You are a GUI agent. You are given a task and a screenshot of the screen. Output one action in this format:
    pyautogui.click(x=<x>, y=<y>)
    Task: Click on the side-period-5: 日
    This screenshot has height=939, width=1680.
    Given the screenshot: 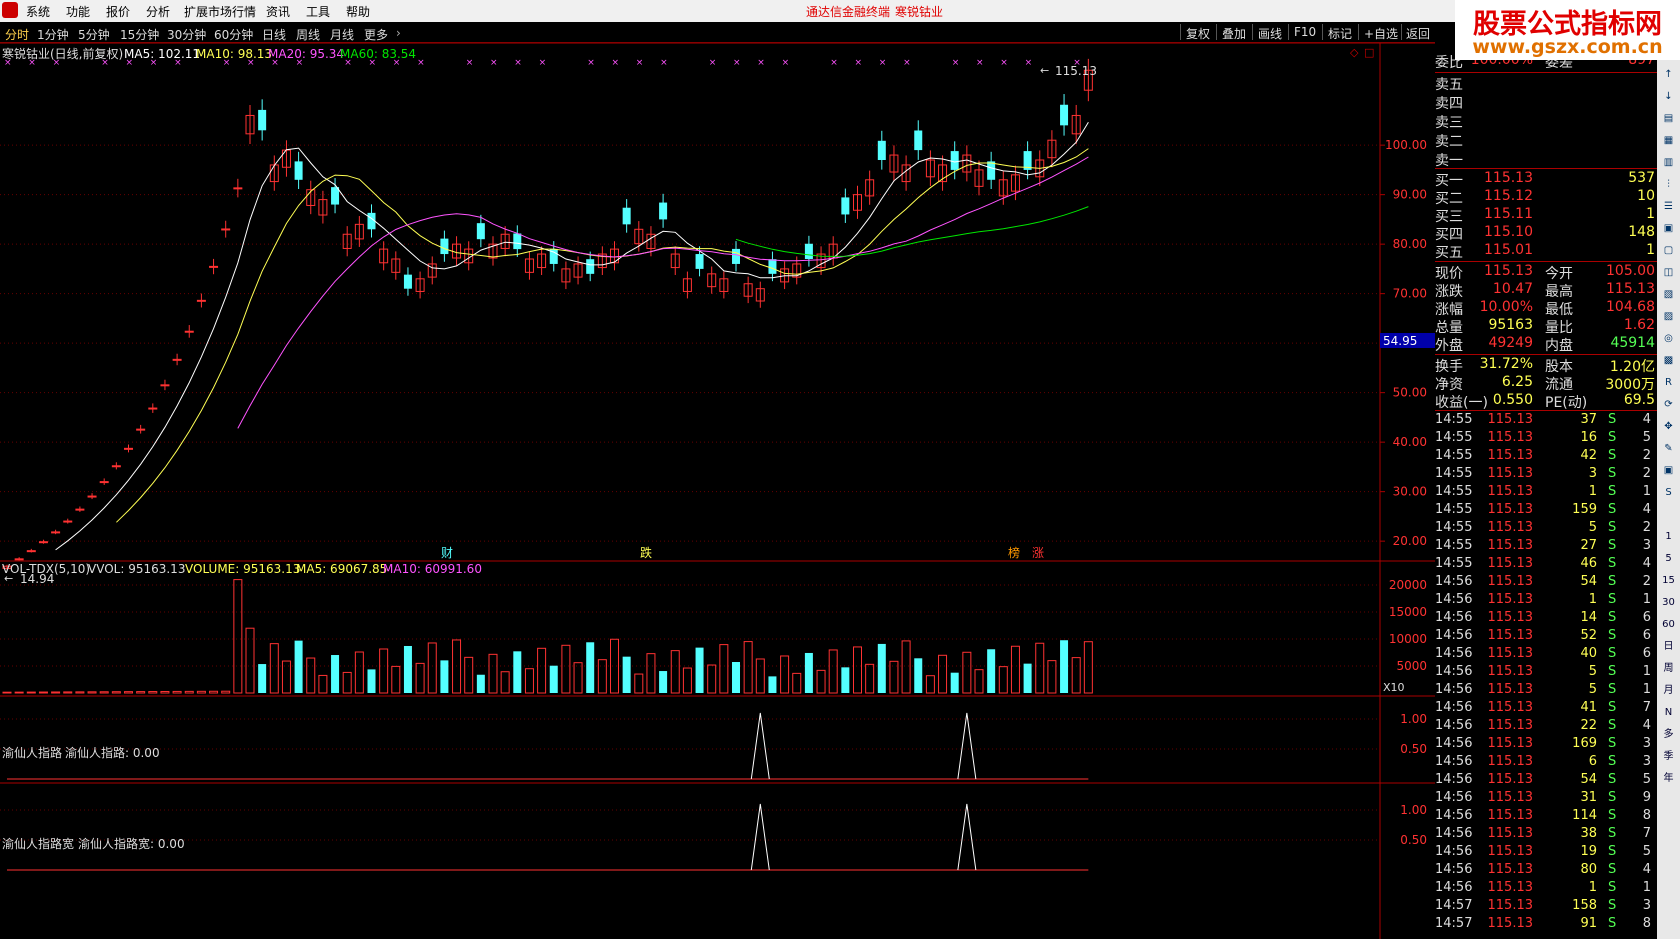 What is the action you would take?
    pyautogui.click(x=1668, y=647)
    